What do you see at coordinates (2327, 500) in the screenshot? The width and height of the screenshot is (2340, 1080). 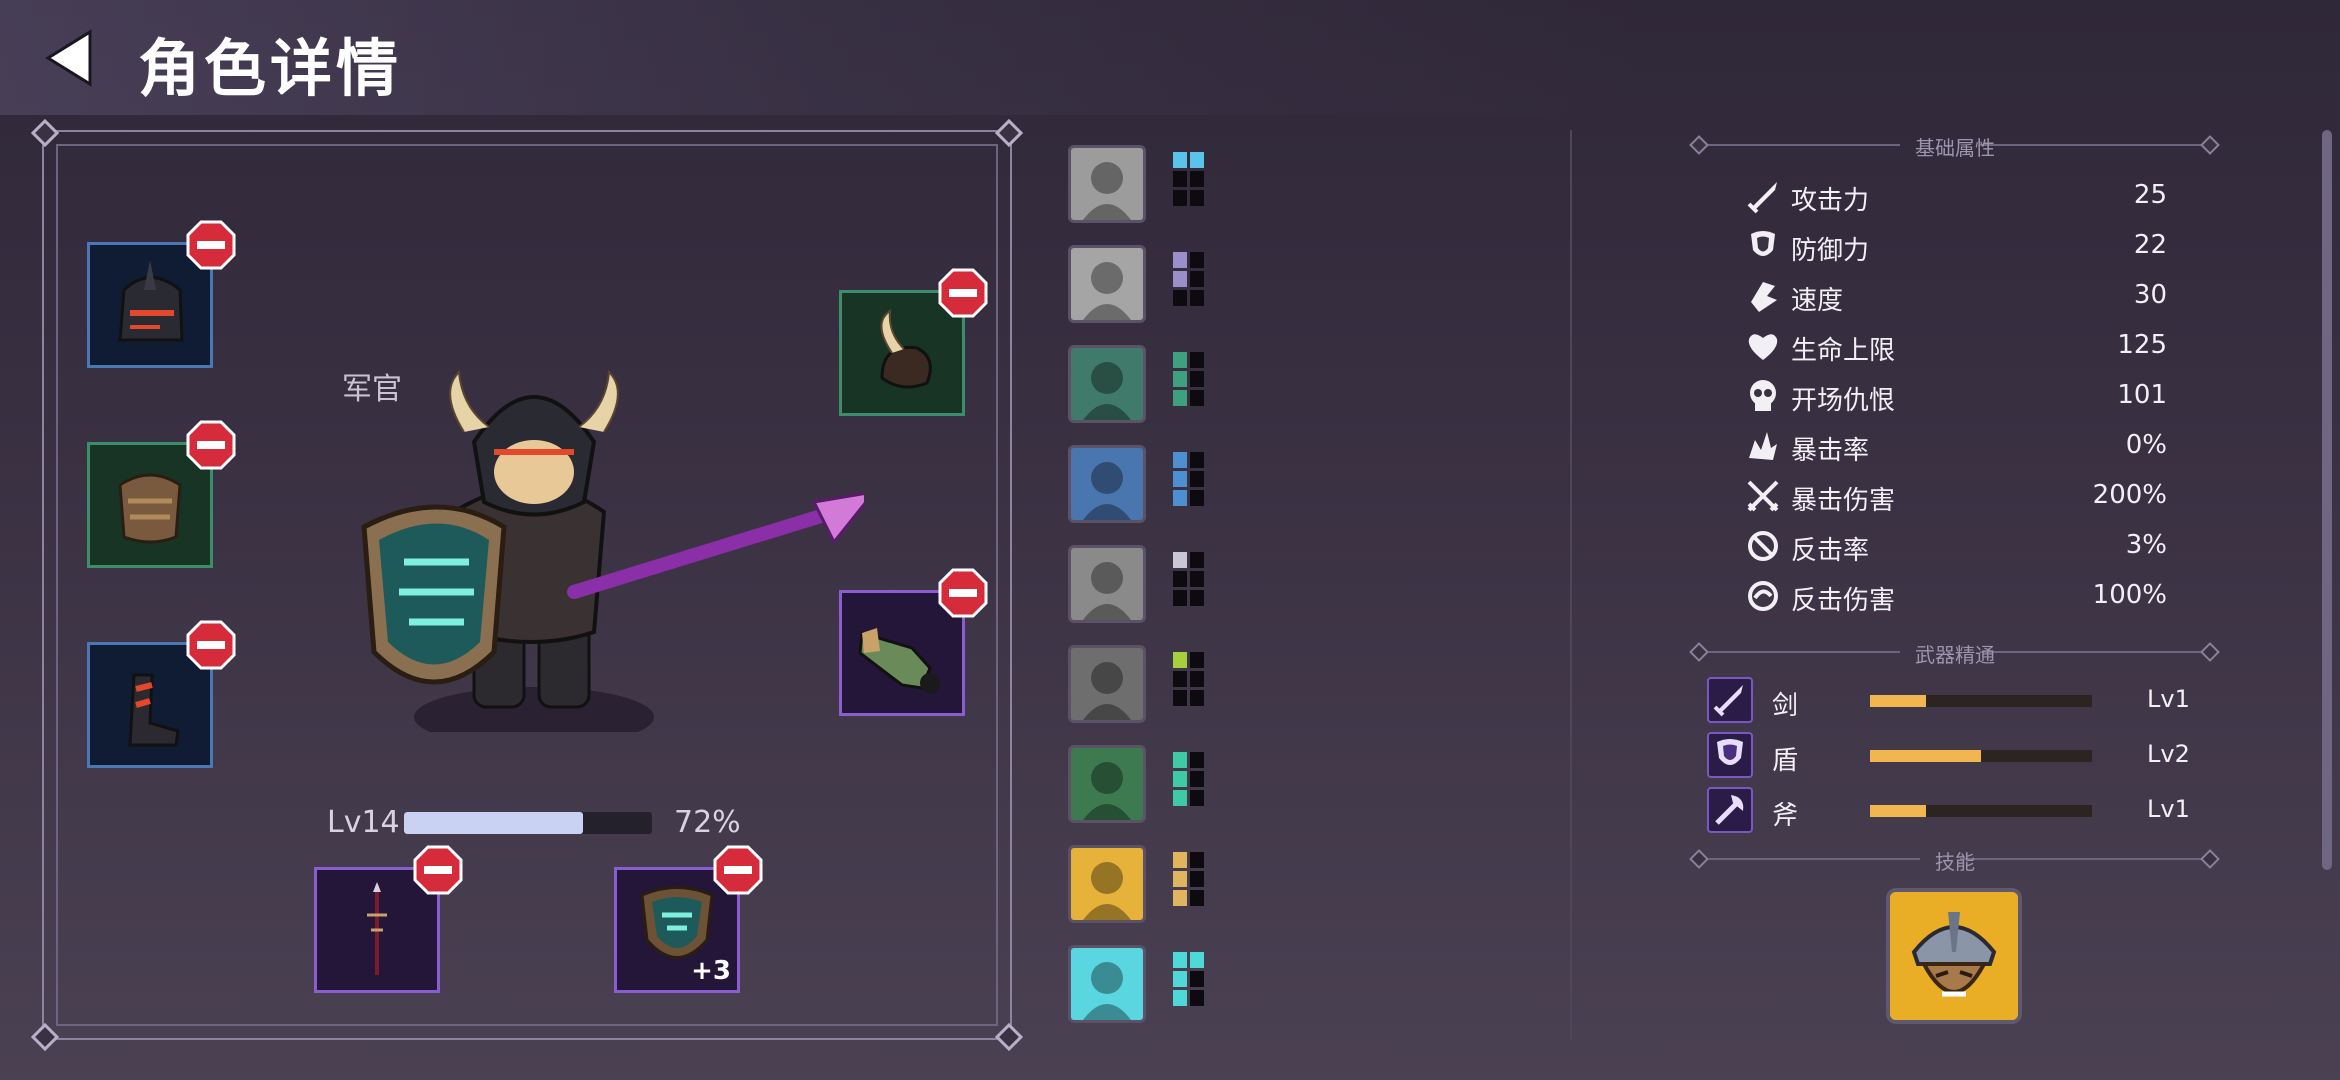 I see `stats-scrollbar` at bounding box center [2327, 500].